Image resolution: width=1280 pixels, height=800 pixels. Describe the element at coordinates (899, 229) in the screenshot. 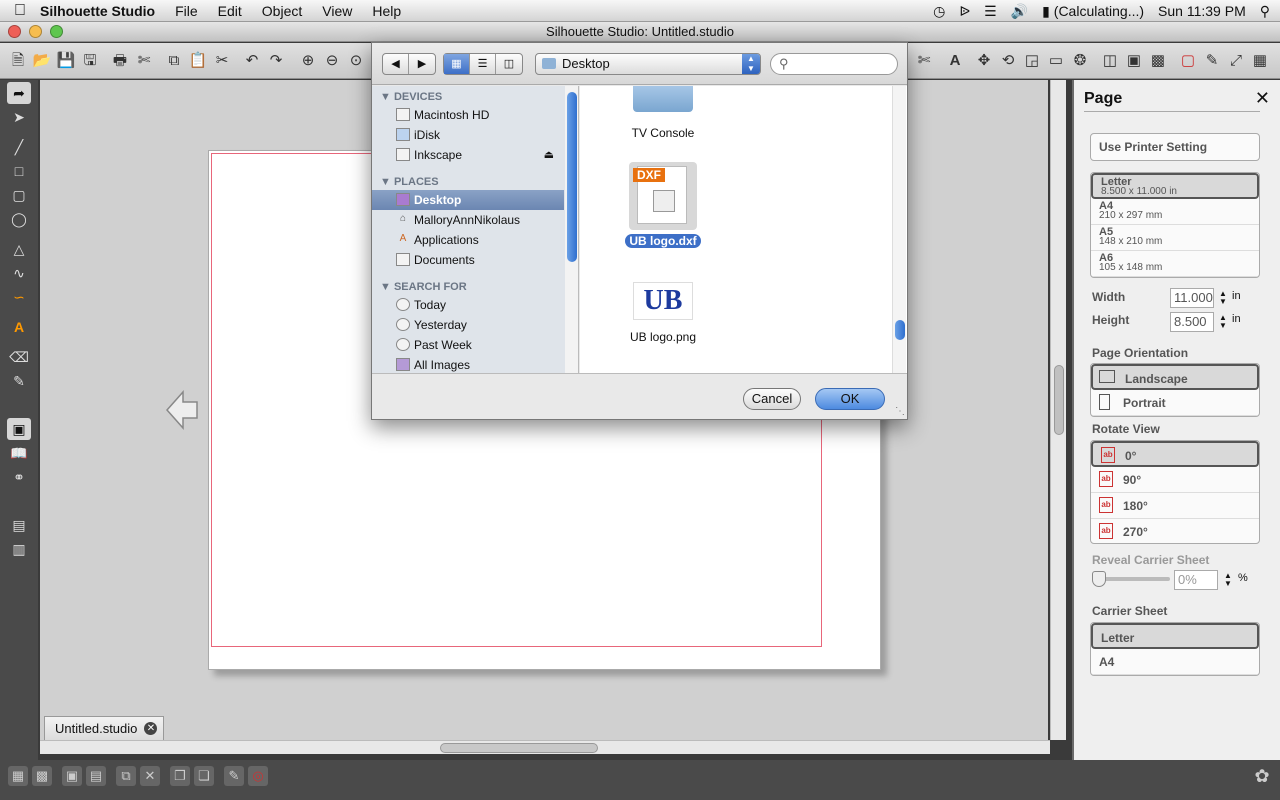

I see `file-browser-scrollbar` at that location.